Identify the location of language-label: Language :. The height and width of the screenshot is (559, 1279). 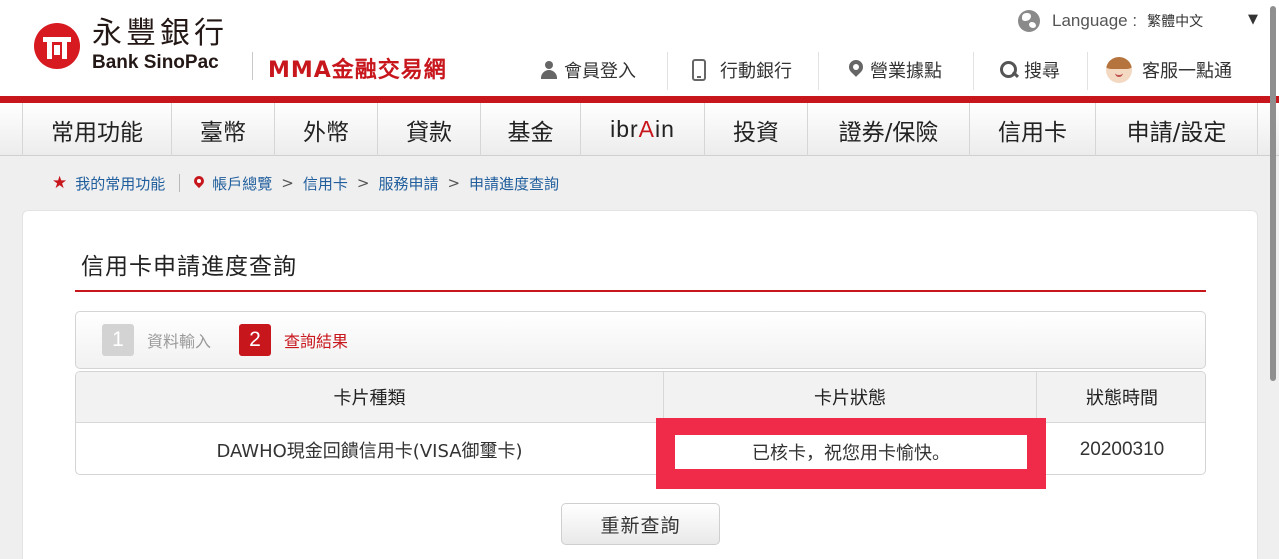
(1095, 20).